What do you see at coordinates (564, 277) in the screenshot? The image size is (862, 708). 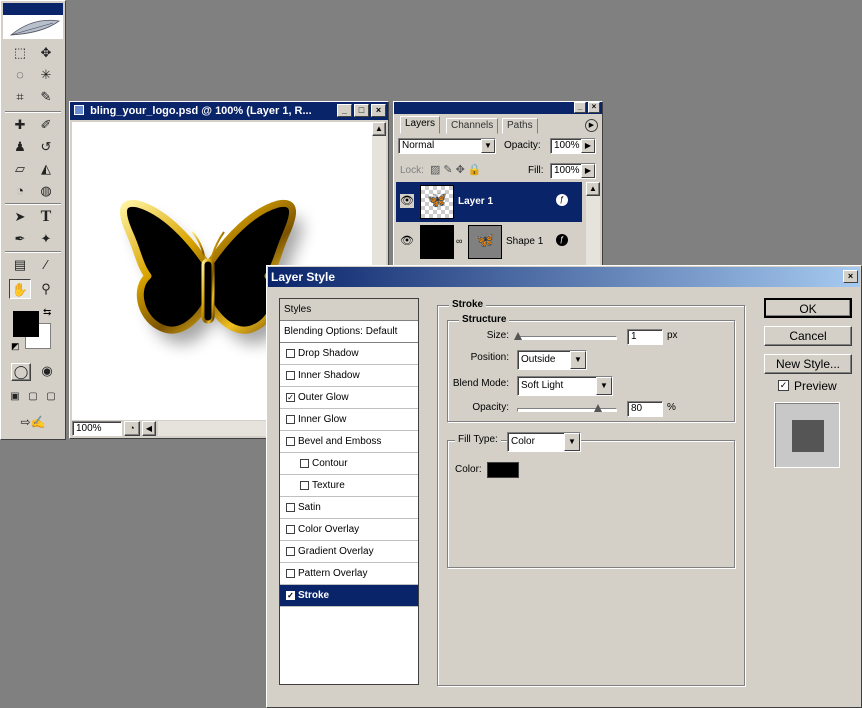 I see `dialog-title-bar: Layer Style ×` at bounding box center [564, 277].